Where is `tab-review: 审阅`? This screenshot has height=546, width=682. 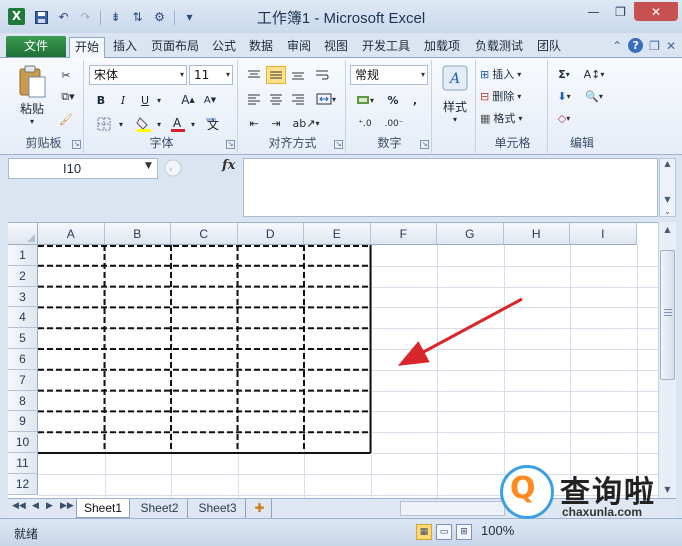
tab-review: 审阅 is located at coordinates (299, 47).